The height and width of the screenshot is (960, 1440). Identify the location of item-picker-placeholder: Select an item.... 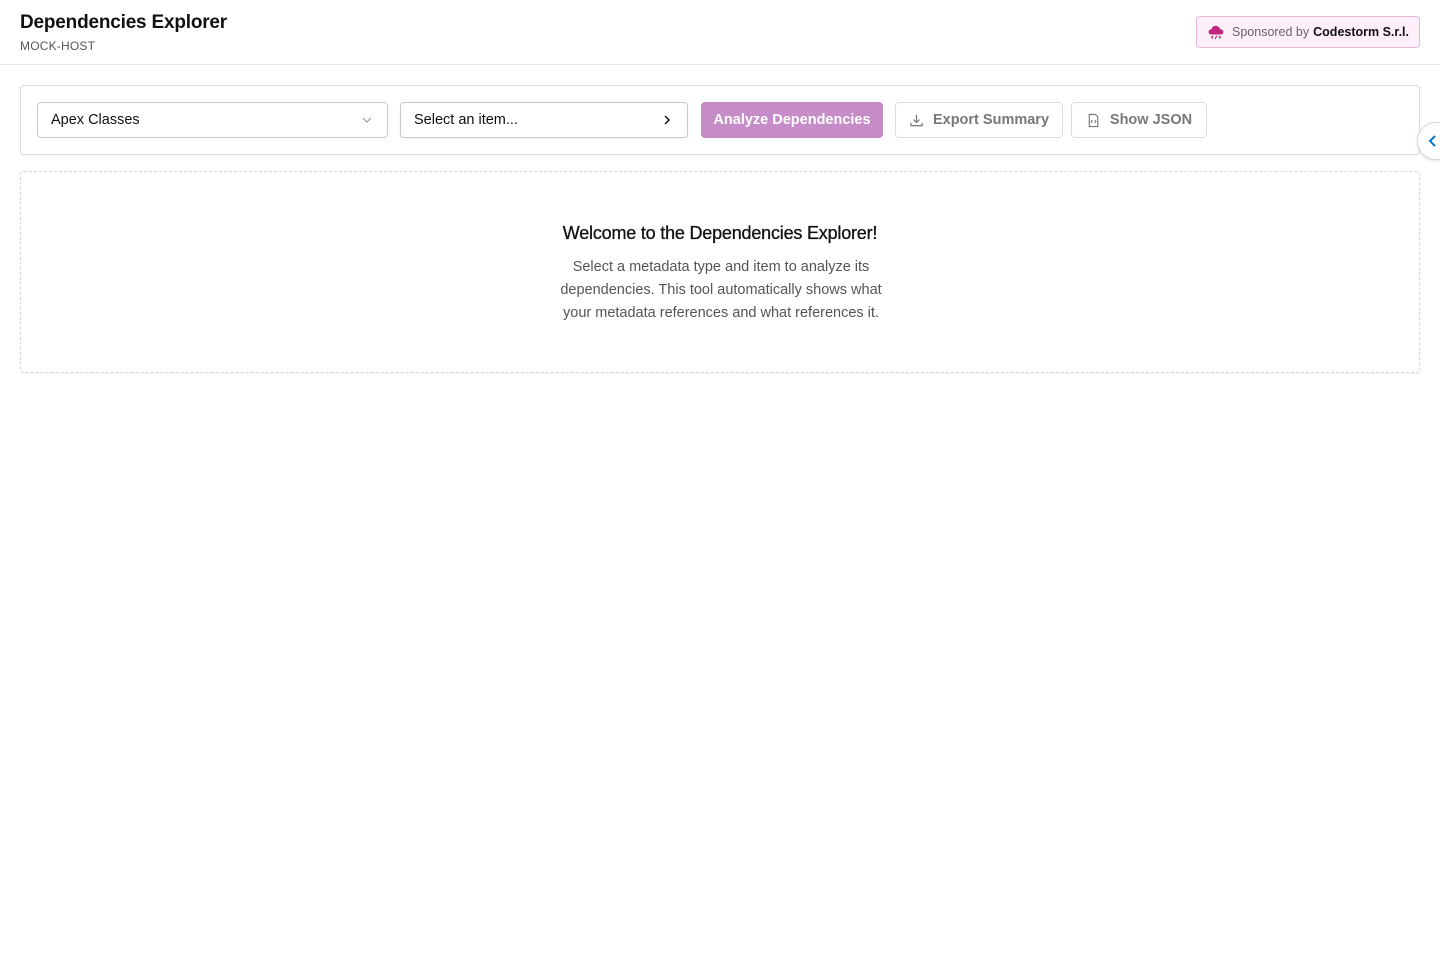
(466, 120).